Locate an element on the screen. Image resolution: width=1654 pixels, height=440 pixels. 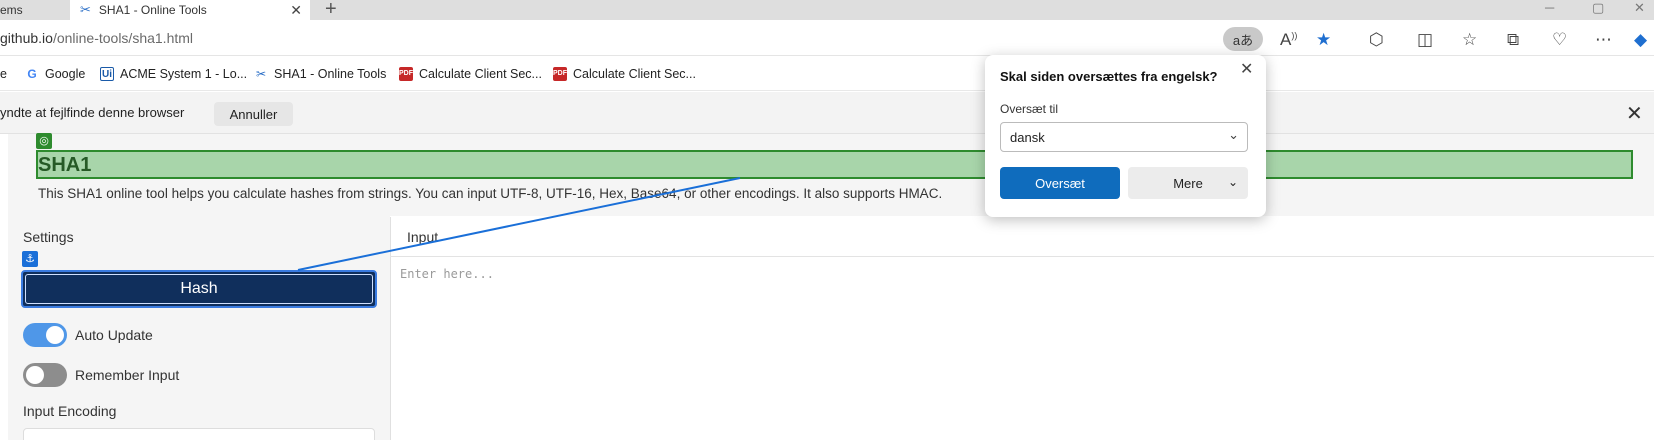
language-value: dansk is located at coordinates (1027, 137).